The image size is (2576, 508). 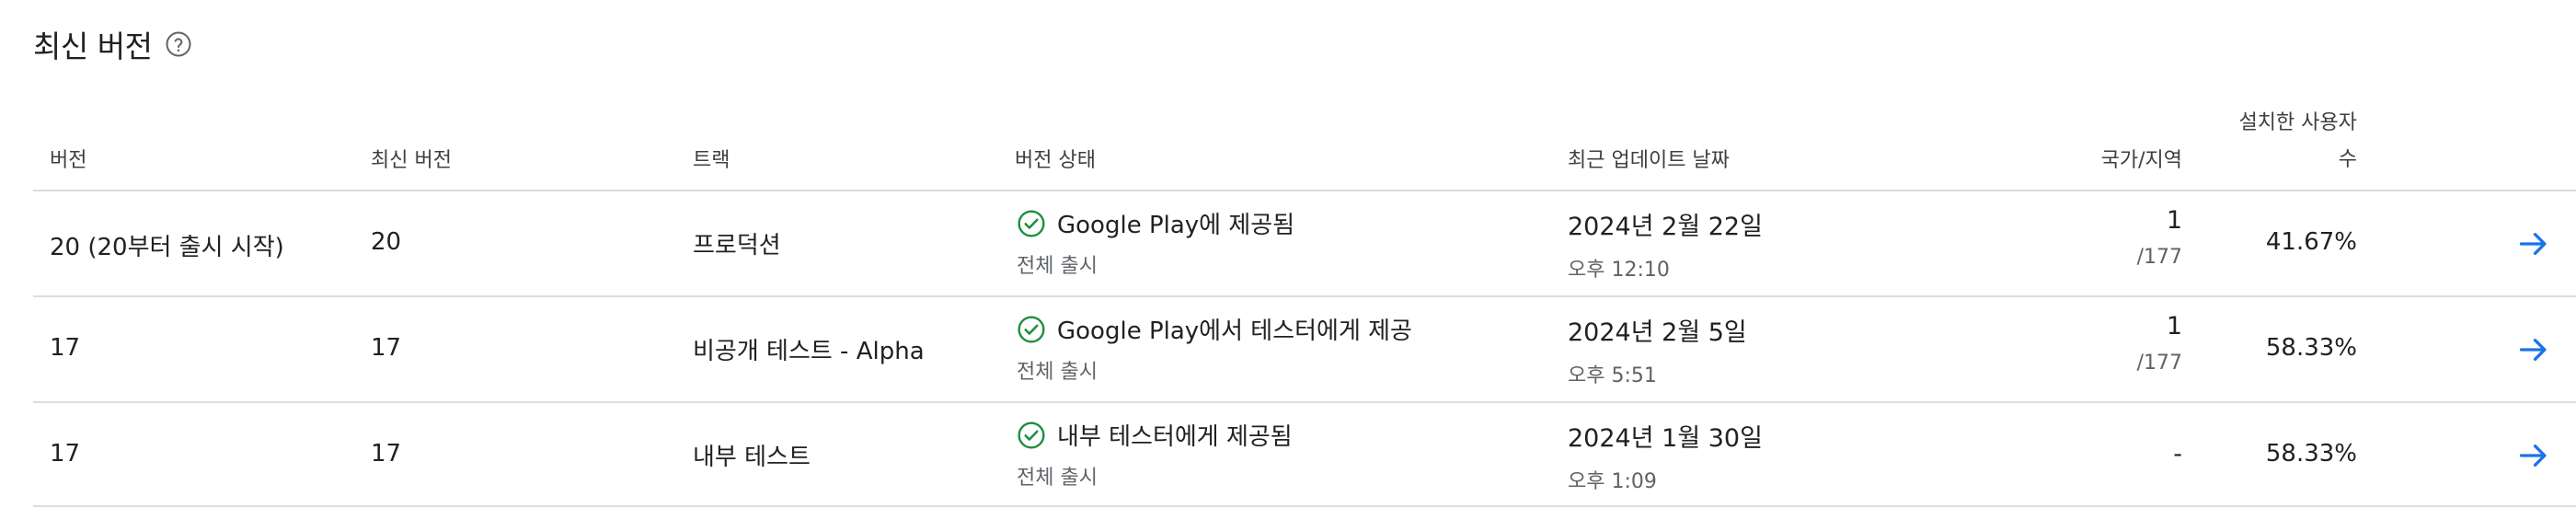 I want to click on cell-track: 비공개 테스트 - Alpha, so click(x=809, y=351).